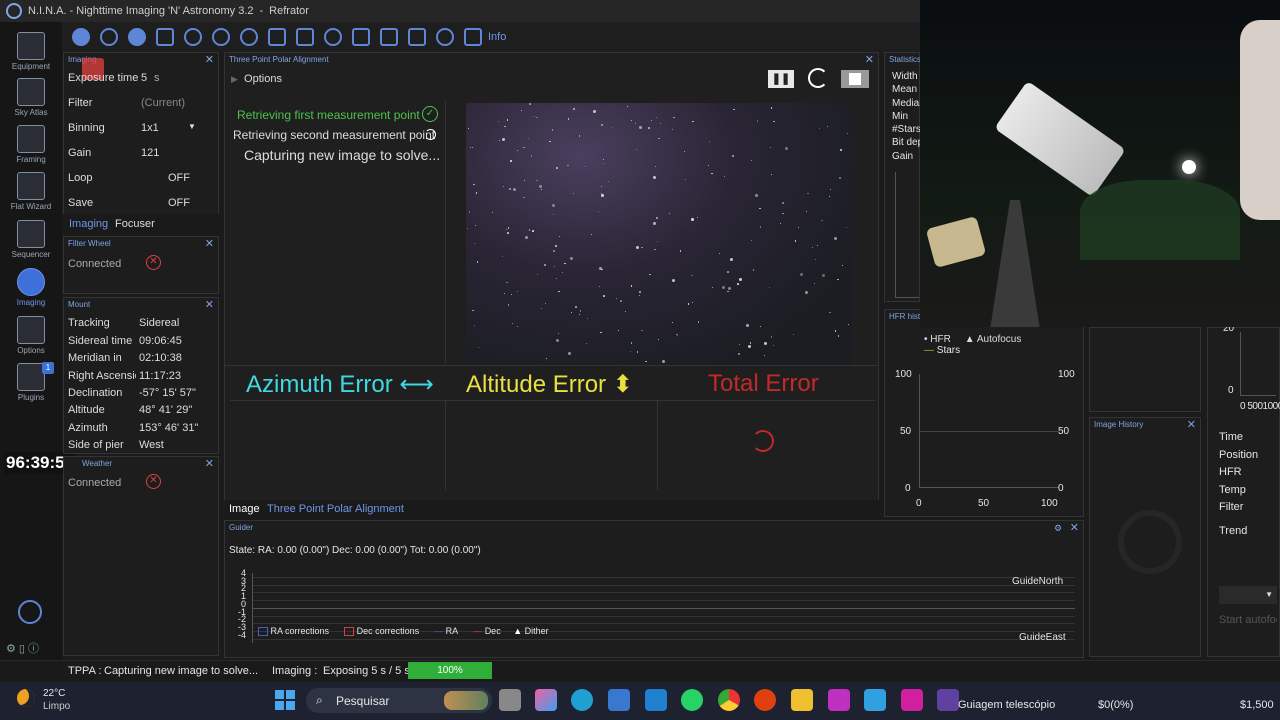 This screenshot has width=1280, height=720. What do you see at coordinates (692, 700) in the screenshot?
I see `whatsapp-icon` at bounding box center [692, 700].